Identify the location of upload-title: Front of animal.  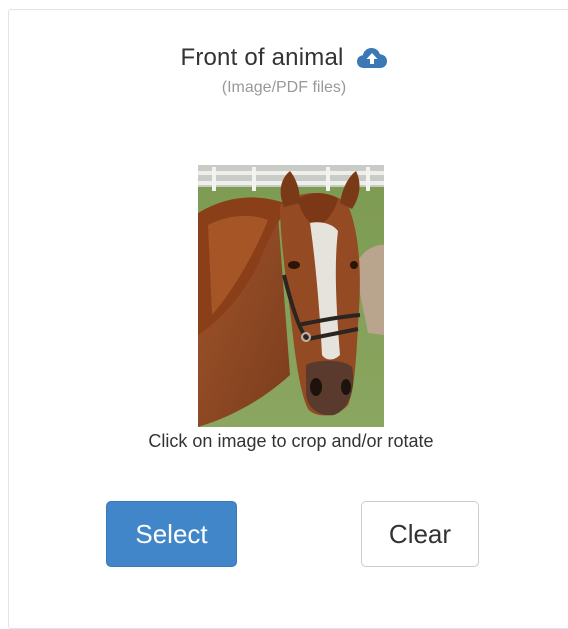
(262, 57).